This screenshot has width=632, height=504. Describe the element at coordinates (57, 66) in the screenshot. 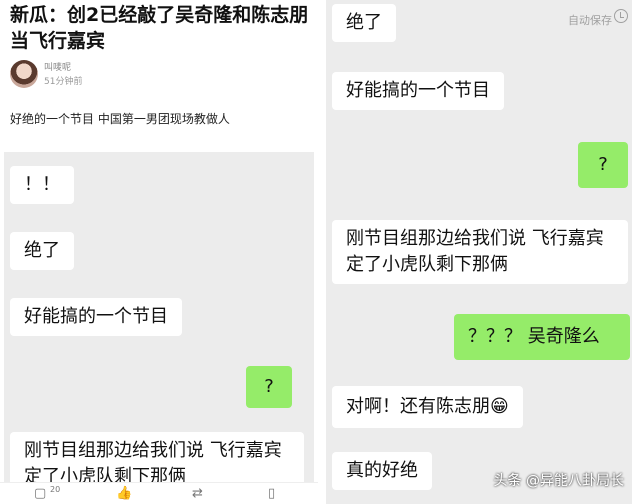

I see `author-name: 叫唛呢` at that location.